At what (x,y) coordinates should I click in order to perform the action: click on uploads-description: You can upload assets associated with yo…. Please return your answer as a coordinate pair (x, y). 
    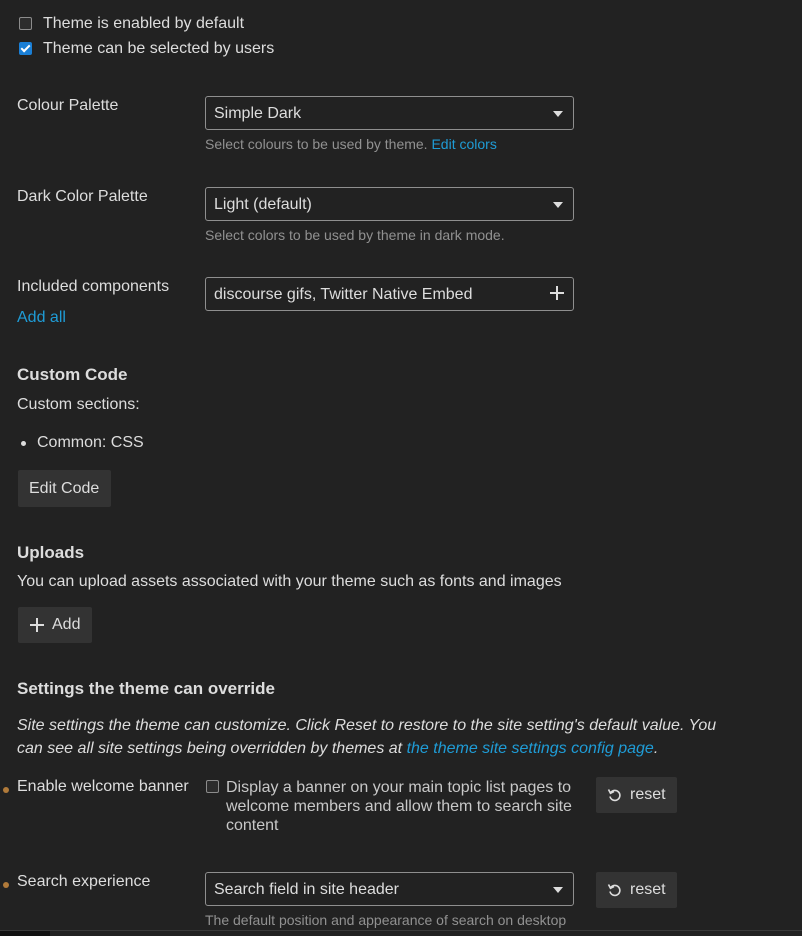
    Looking at the image, I should click on (289, 581).